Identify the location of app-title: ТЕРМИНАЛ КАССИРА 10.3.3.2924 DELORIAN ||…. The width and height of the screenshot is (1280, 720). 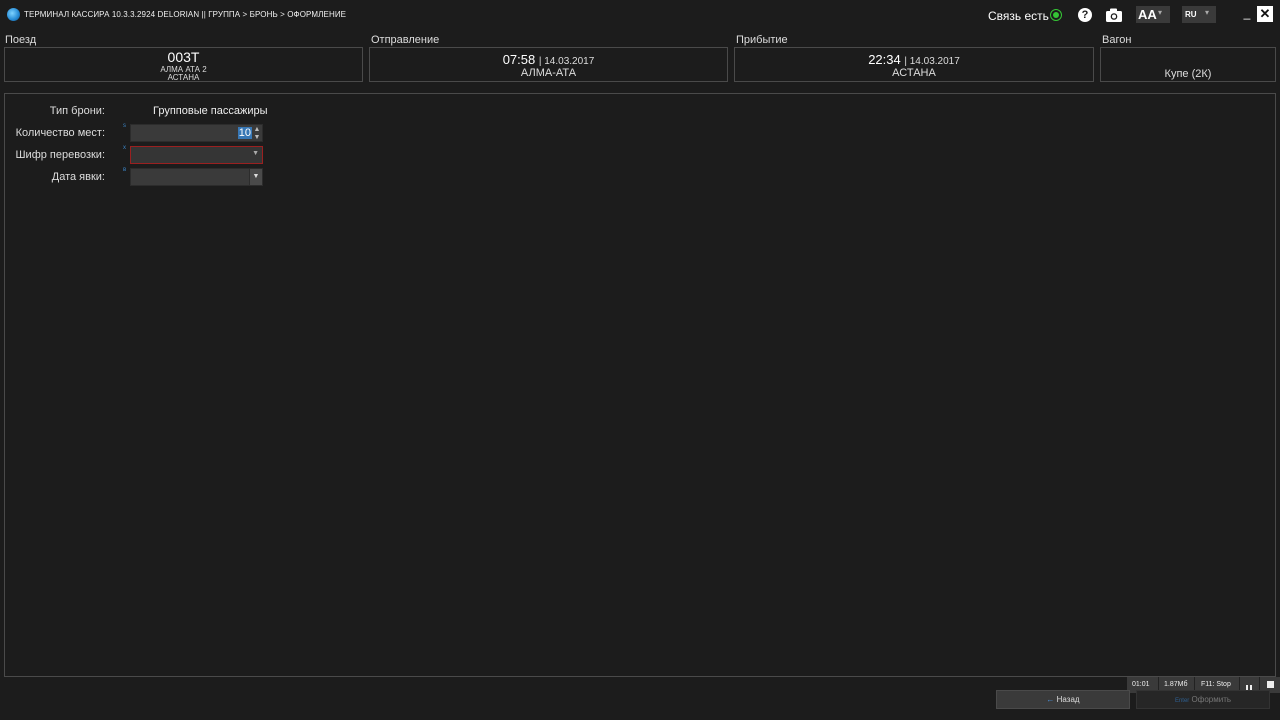
(185, 14).